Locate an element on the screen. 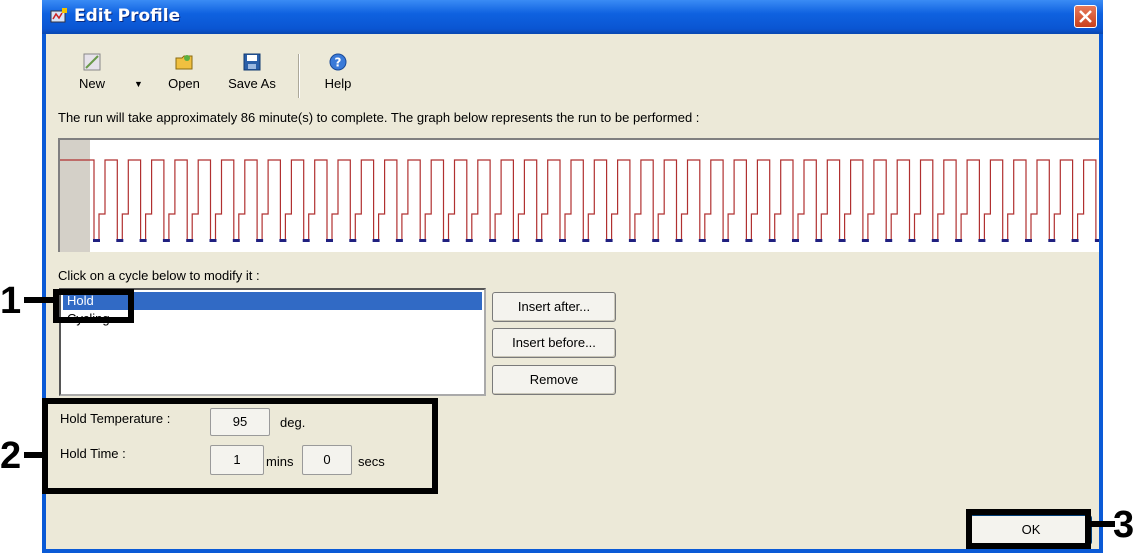 The image size is (1139, 553). window-title: Edit Profile is located at coordinates (127, 16).